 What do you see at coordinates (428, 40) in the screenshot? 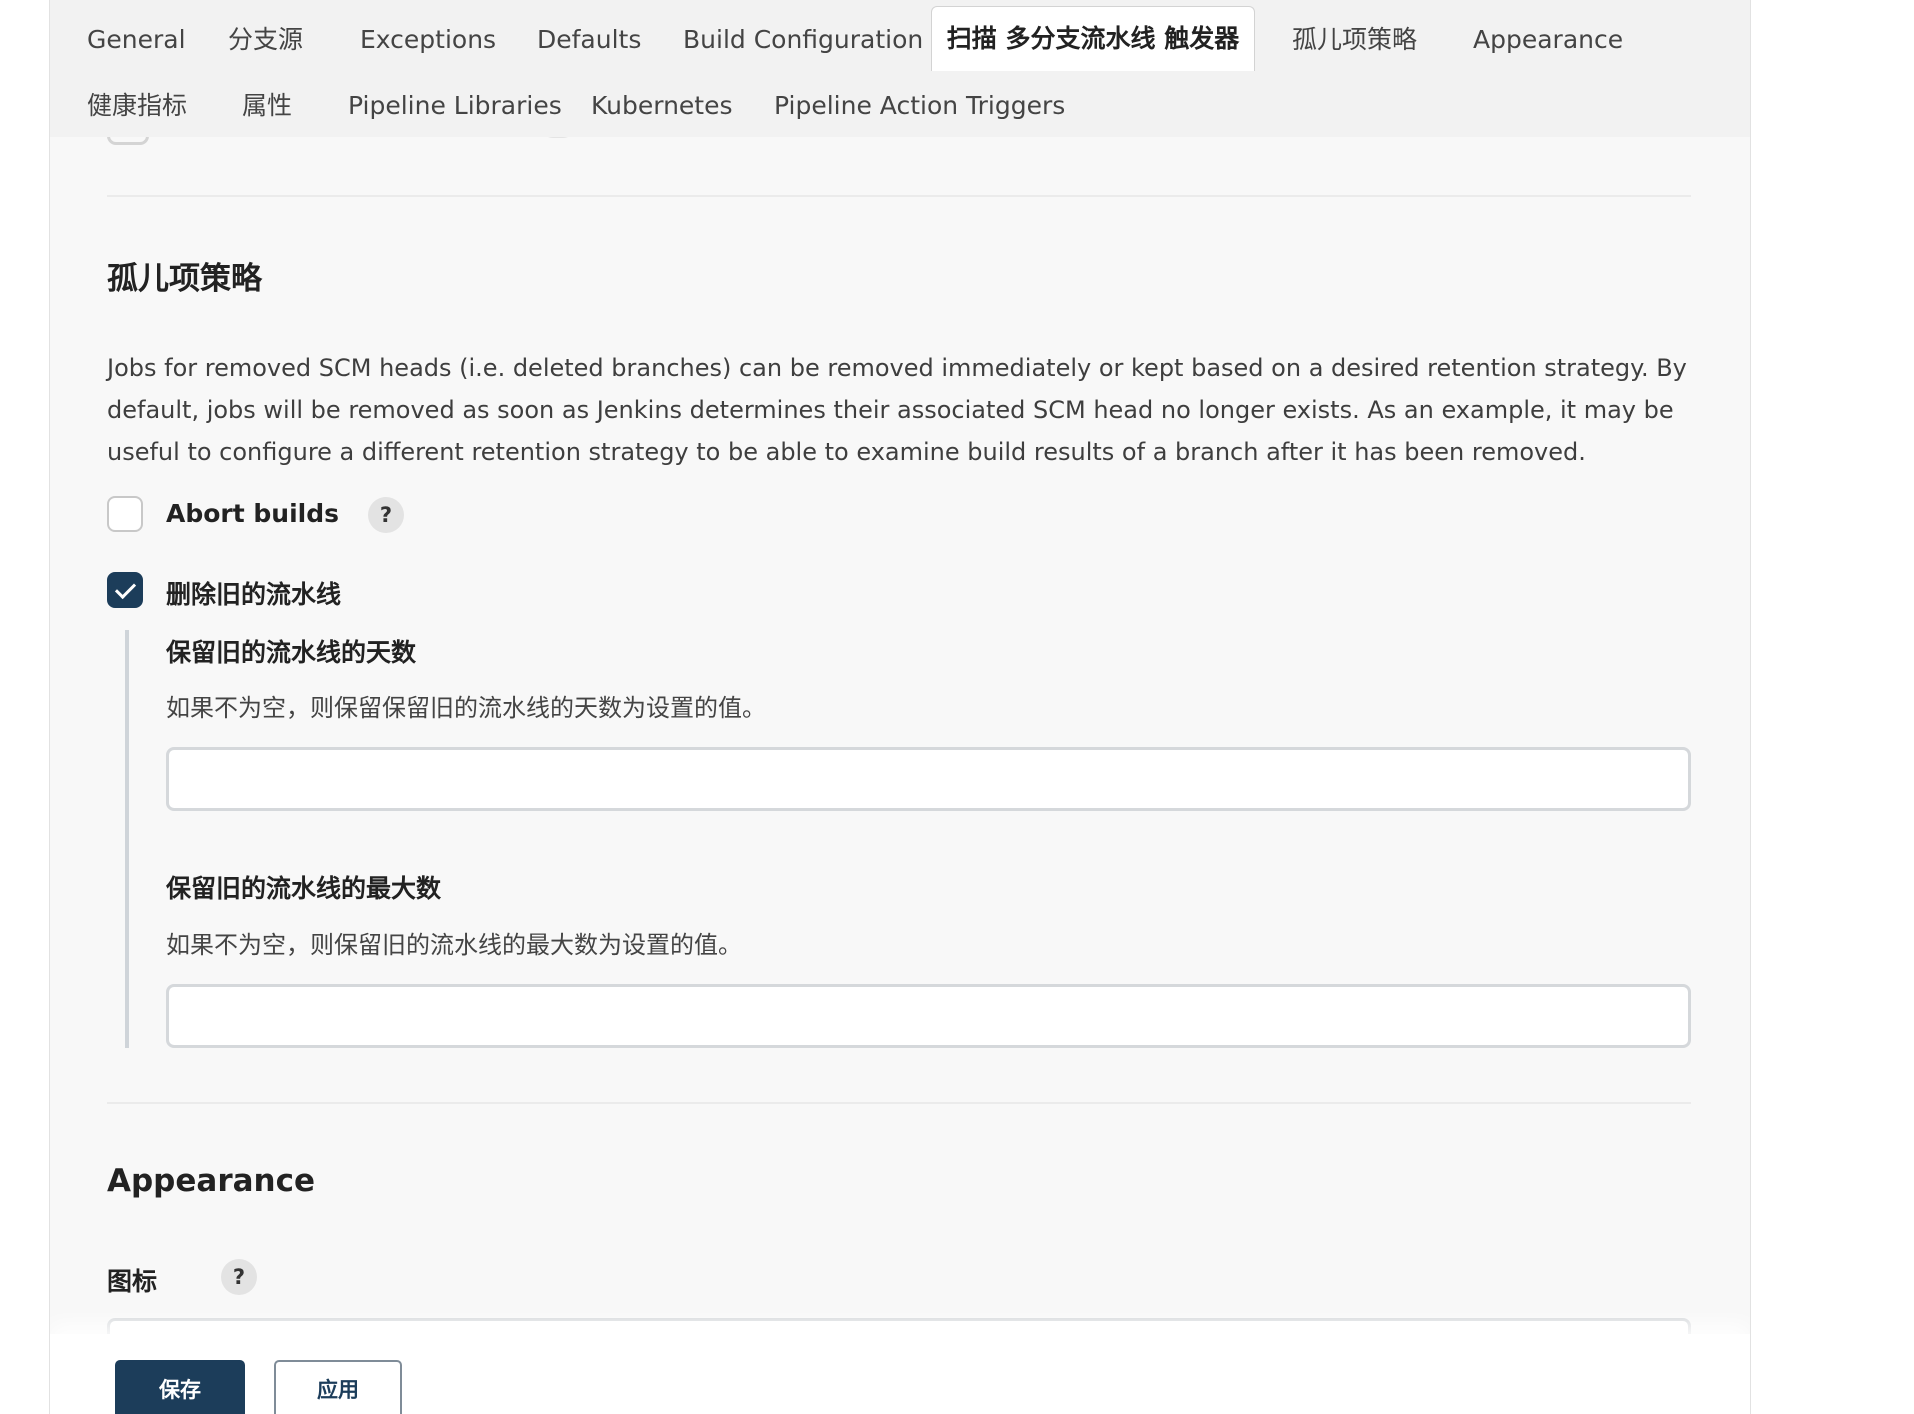
I see `tab-exceptions: Exceptions` at bounding box center [428, 40].